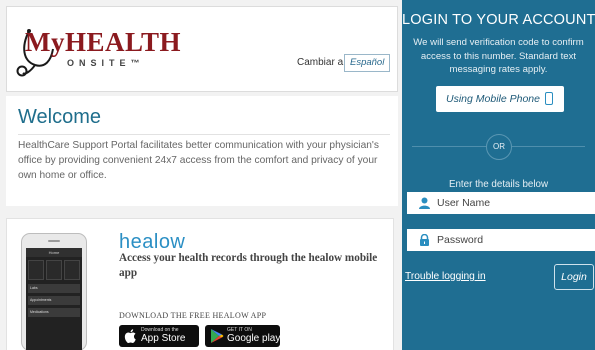 The width and height of the screenshot is (595, 350). What do you see at coordinates (54, 270) in the screenshot?
I see `phone-grid` at bounding box center [54, 270].